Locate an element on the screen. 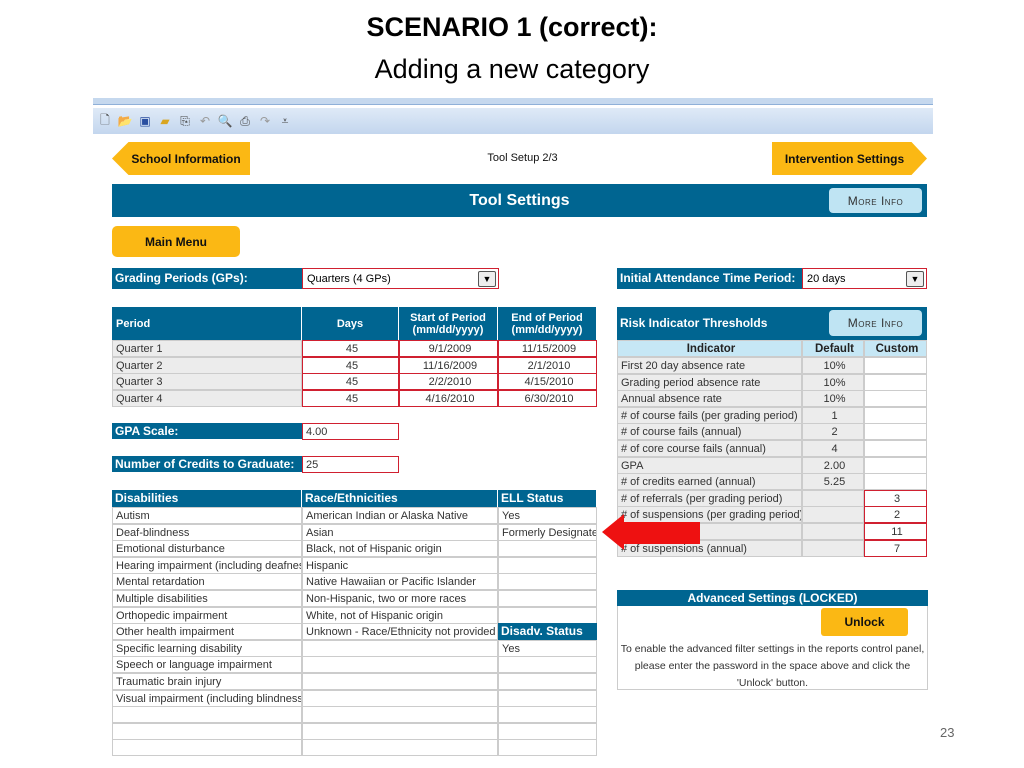 This screenshot has height=768, width=1024. risk-default: 2.00 is located at coordinates (833, 465).